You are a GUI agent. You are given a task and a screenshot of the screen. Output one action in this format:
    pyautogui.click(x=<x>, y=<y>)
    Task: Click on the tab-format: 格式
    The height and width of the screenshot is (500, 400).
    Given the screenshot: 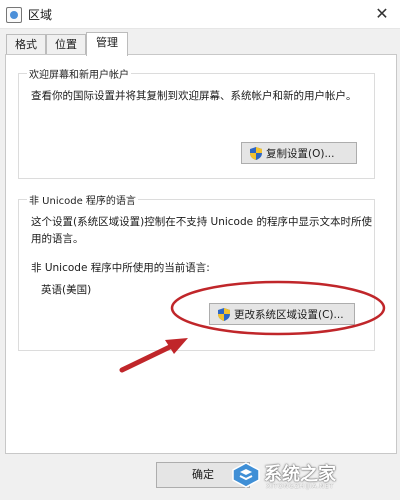 What is the action you would take?
    pyautogui.click(x=26, y=44)
    